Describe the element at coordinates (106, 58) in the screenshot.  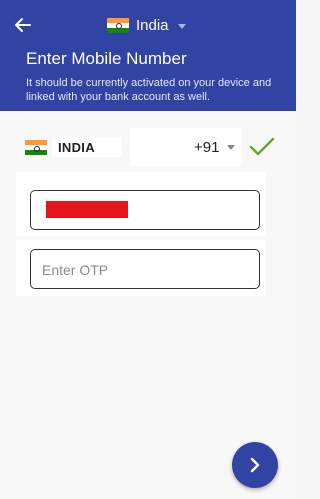
I see `page-title: Enter Mobile Number` at that location.